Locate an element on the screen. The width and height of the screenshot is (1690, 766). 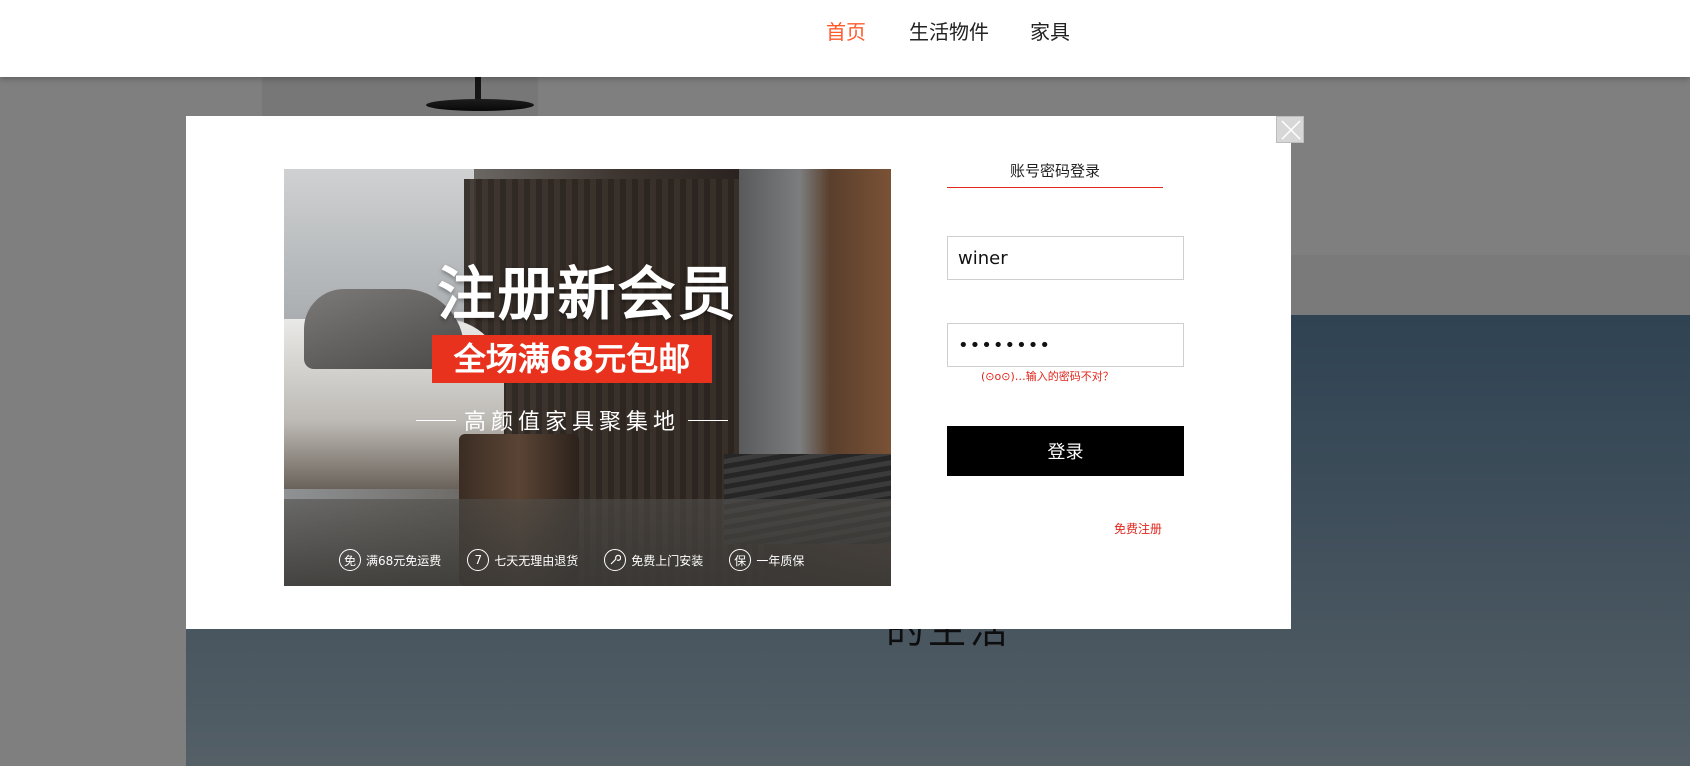
close-button is located at coordinates (1290, 129).